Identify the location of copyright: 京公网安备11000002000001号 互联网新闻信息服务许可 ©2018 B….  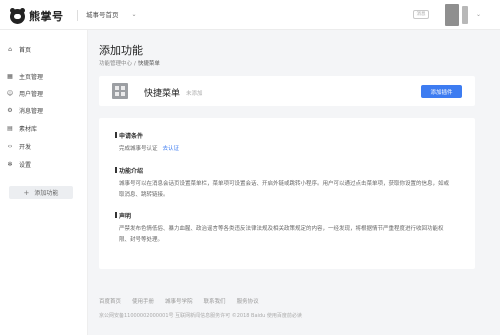
(200, 316).